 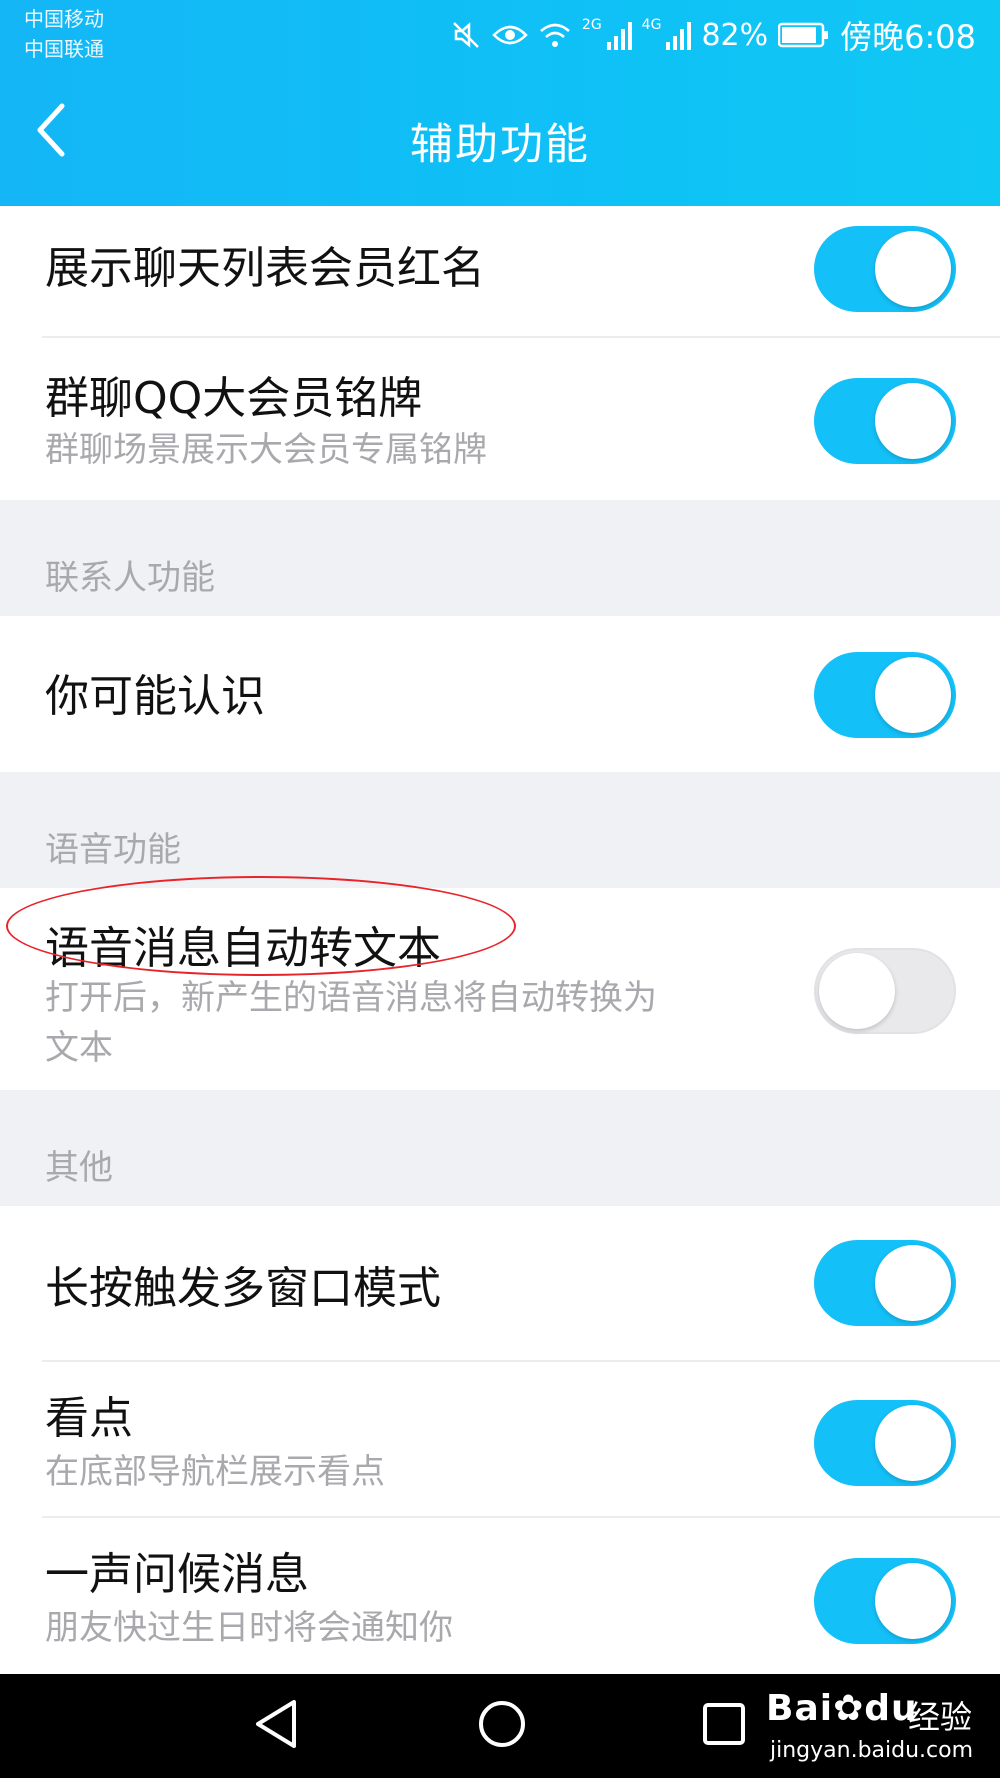 I want to click on system-recents-button, so click(x=724, y=1726).